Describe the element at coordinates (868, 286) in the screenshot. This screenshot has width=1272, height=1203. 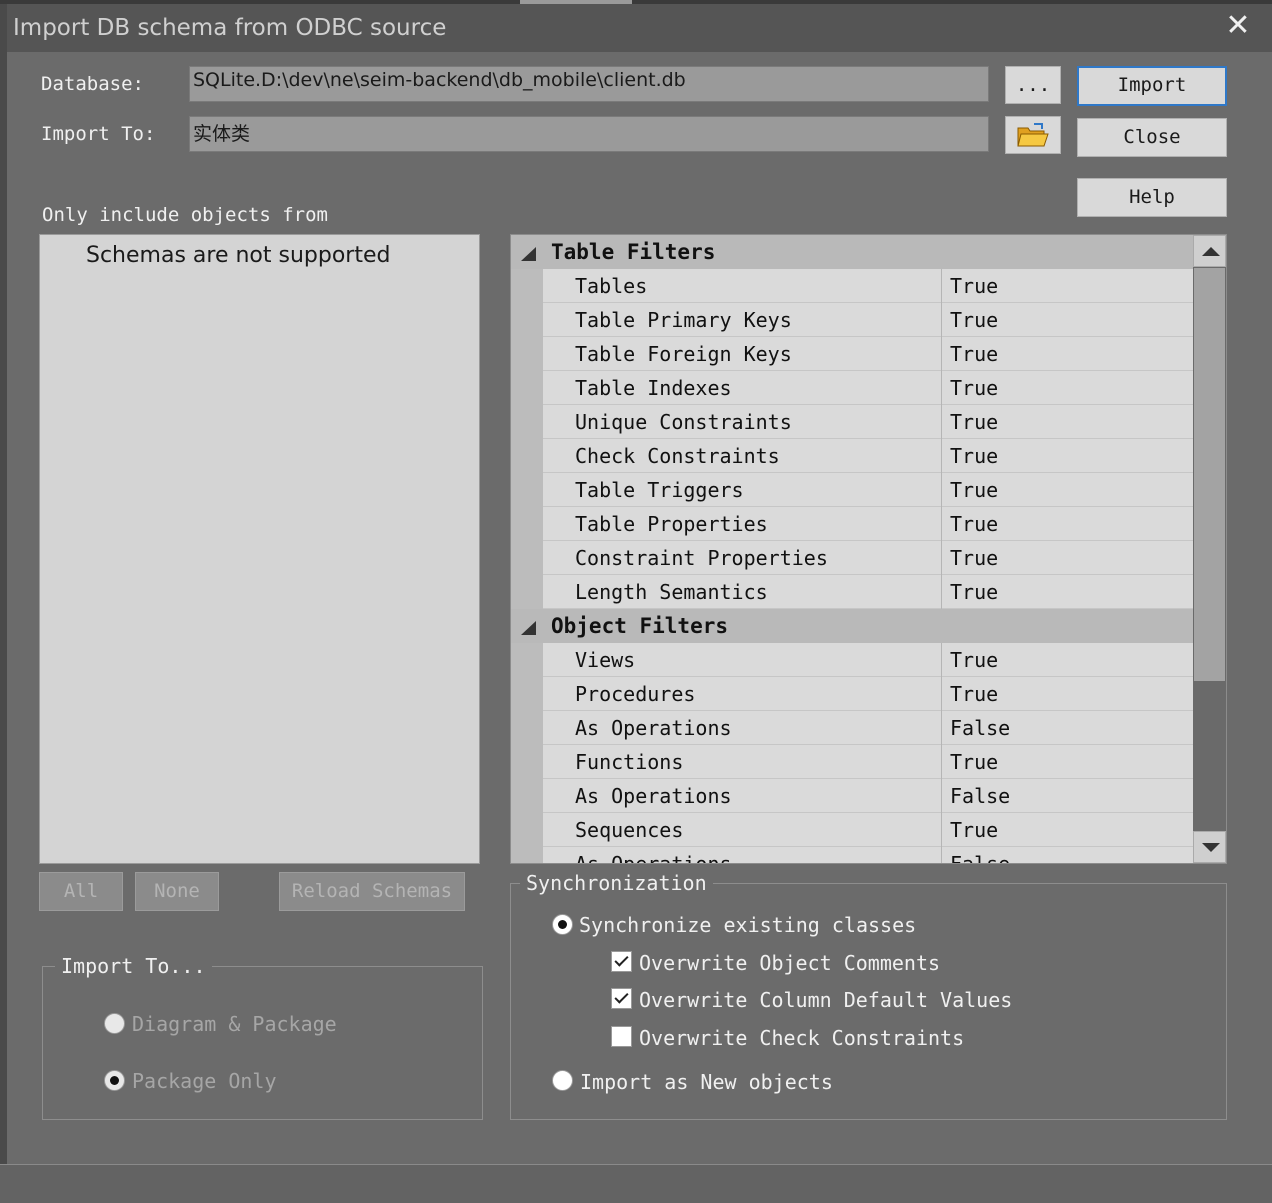
I see `property-row: Tables True` at that location.